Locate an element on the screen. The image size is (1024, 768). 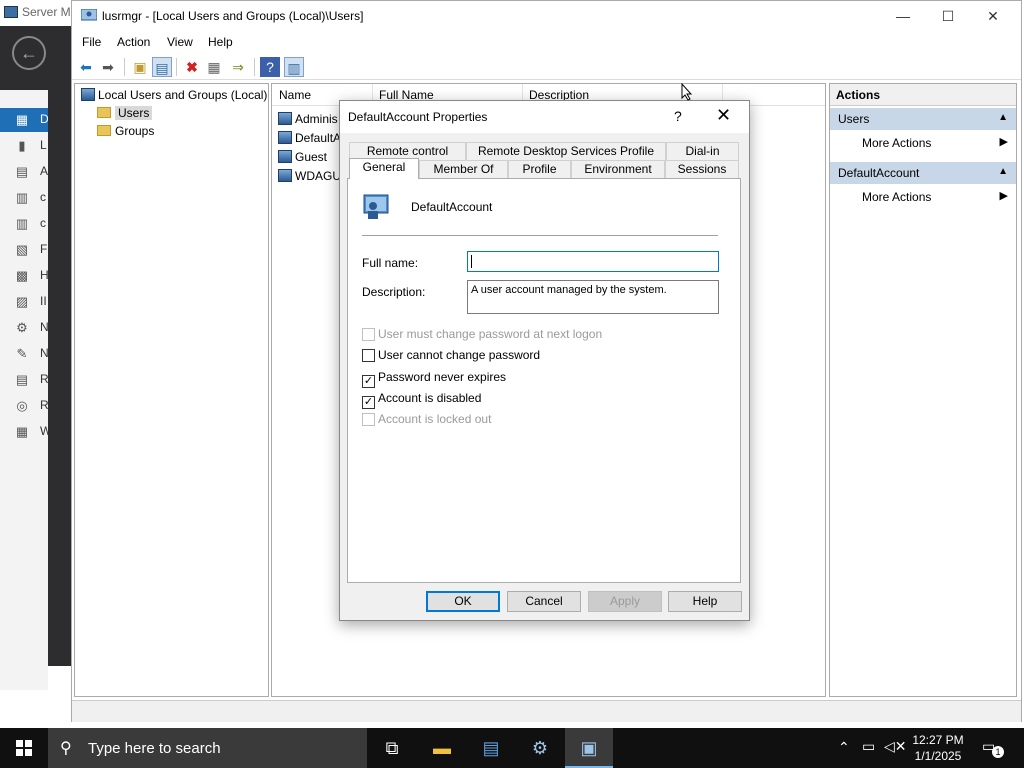
sidebar-item: ▮ L is located at coordinates (24, 146).